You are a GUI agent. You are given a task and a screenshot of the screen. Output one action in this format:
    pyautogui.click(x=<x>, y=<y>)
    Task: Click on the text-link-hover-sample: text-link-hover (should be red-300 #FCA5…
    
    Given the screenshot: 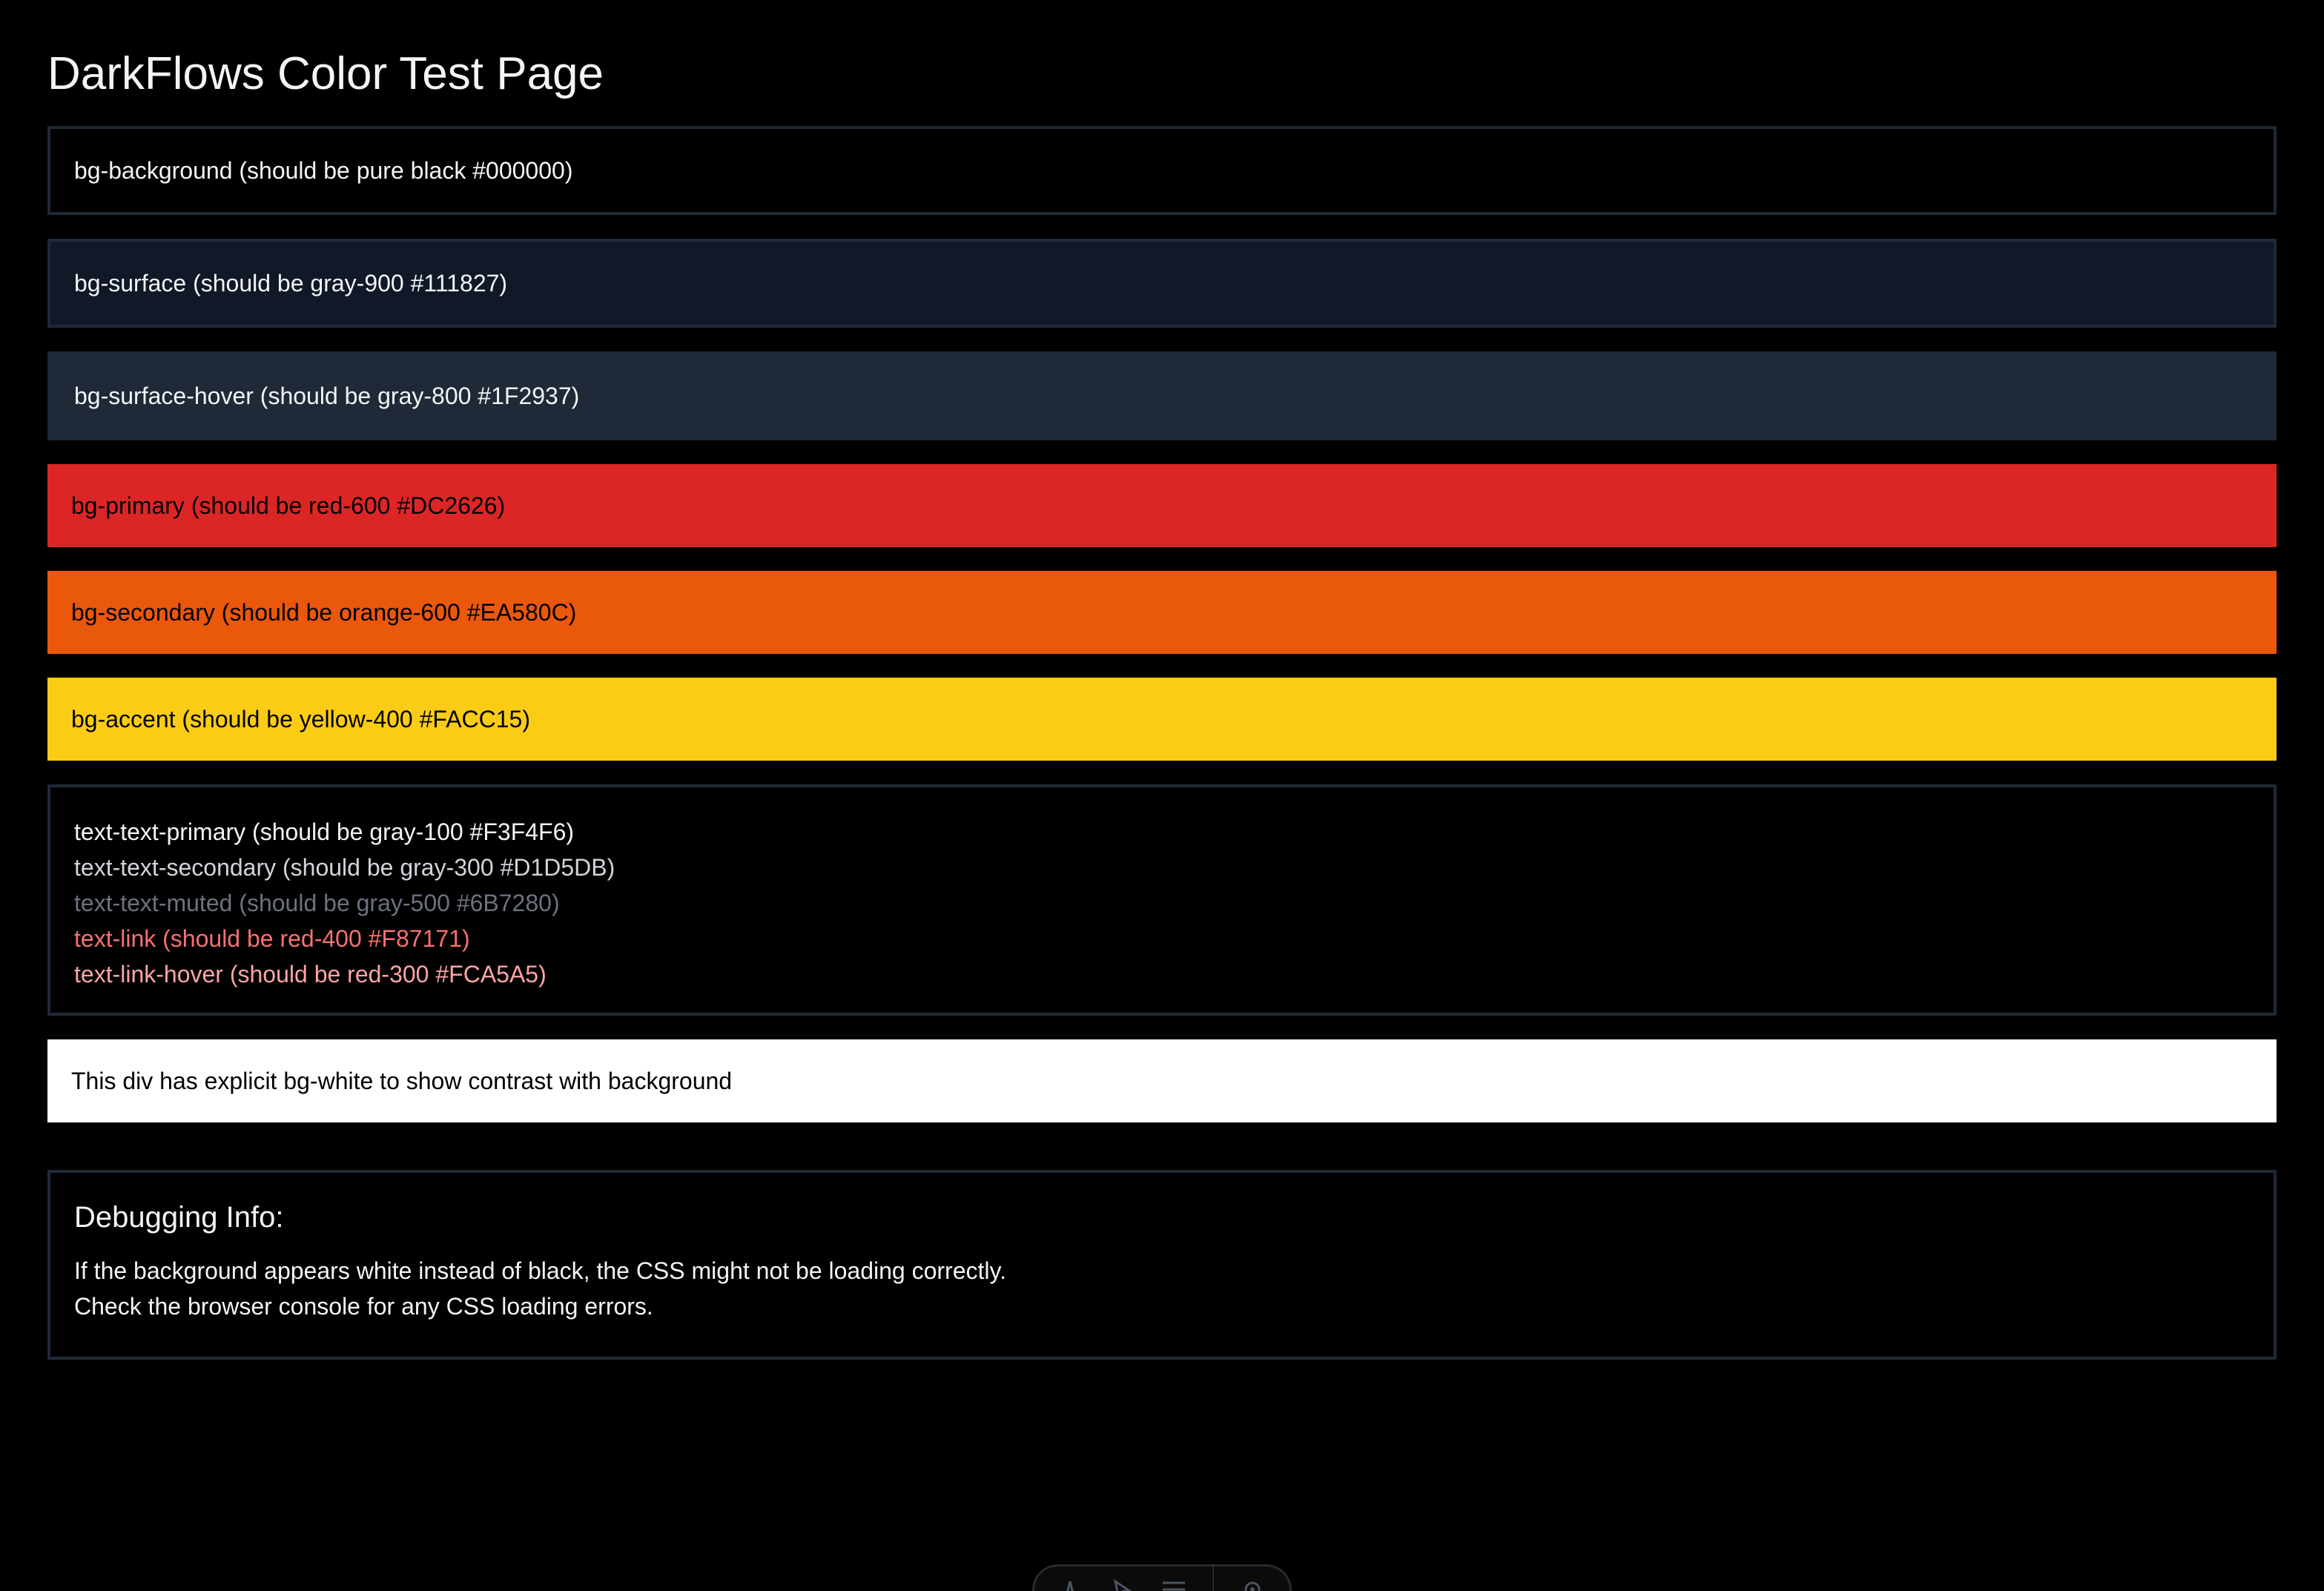 What is the action you would take?
    pyautogui.click(x=1162, y=974)
    